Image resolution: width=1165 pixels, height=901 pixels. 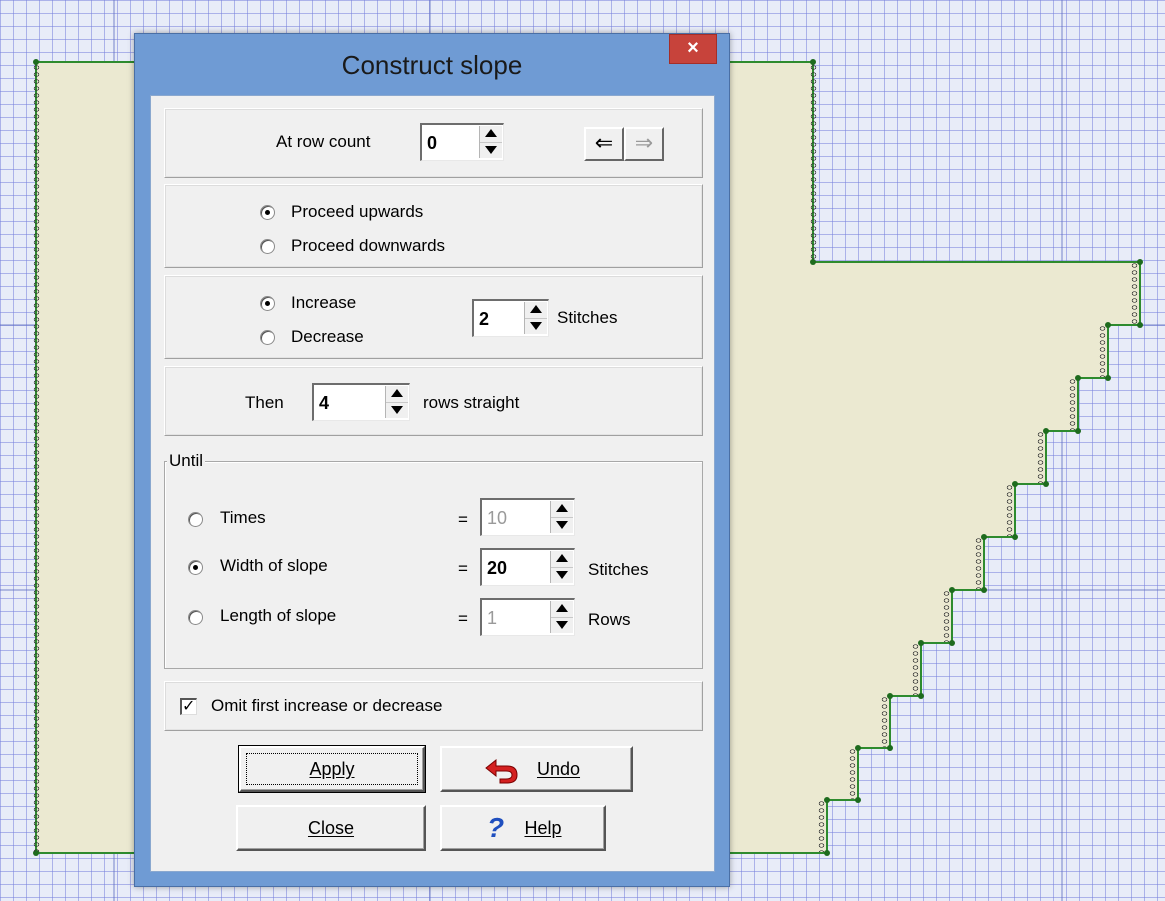 I want to click on times-equals: =, so click(x=463, y=519).